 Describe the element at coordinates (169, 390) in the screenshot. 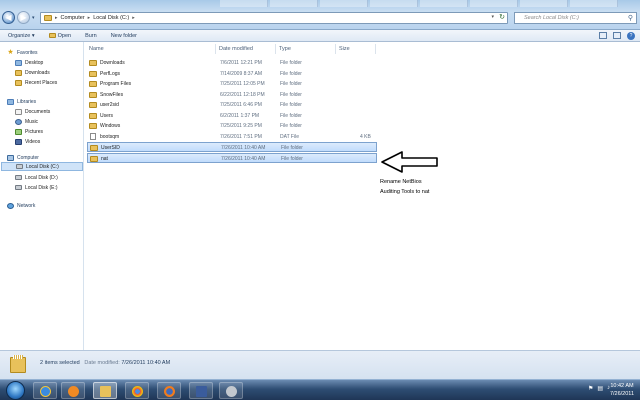

I see `taskbar-firefox` at that location.